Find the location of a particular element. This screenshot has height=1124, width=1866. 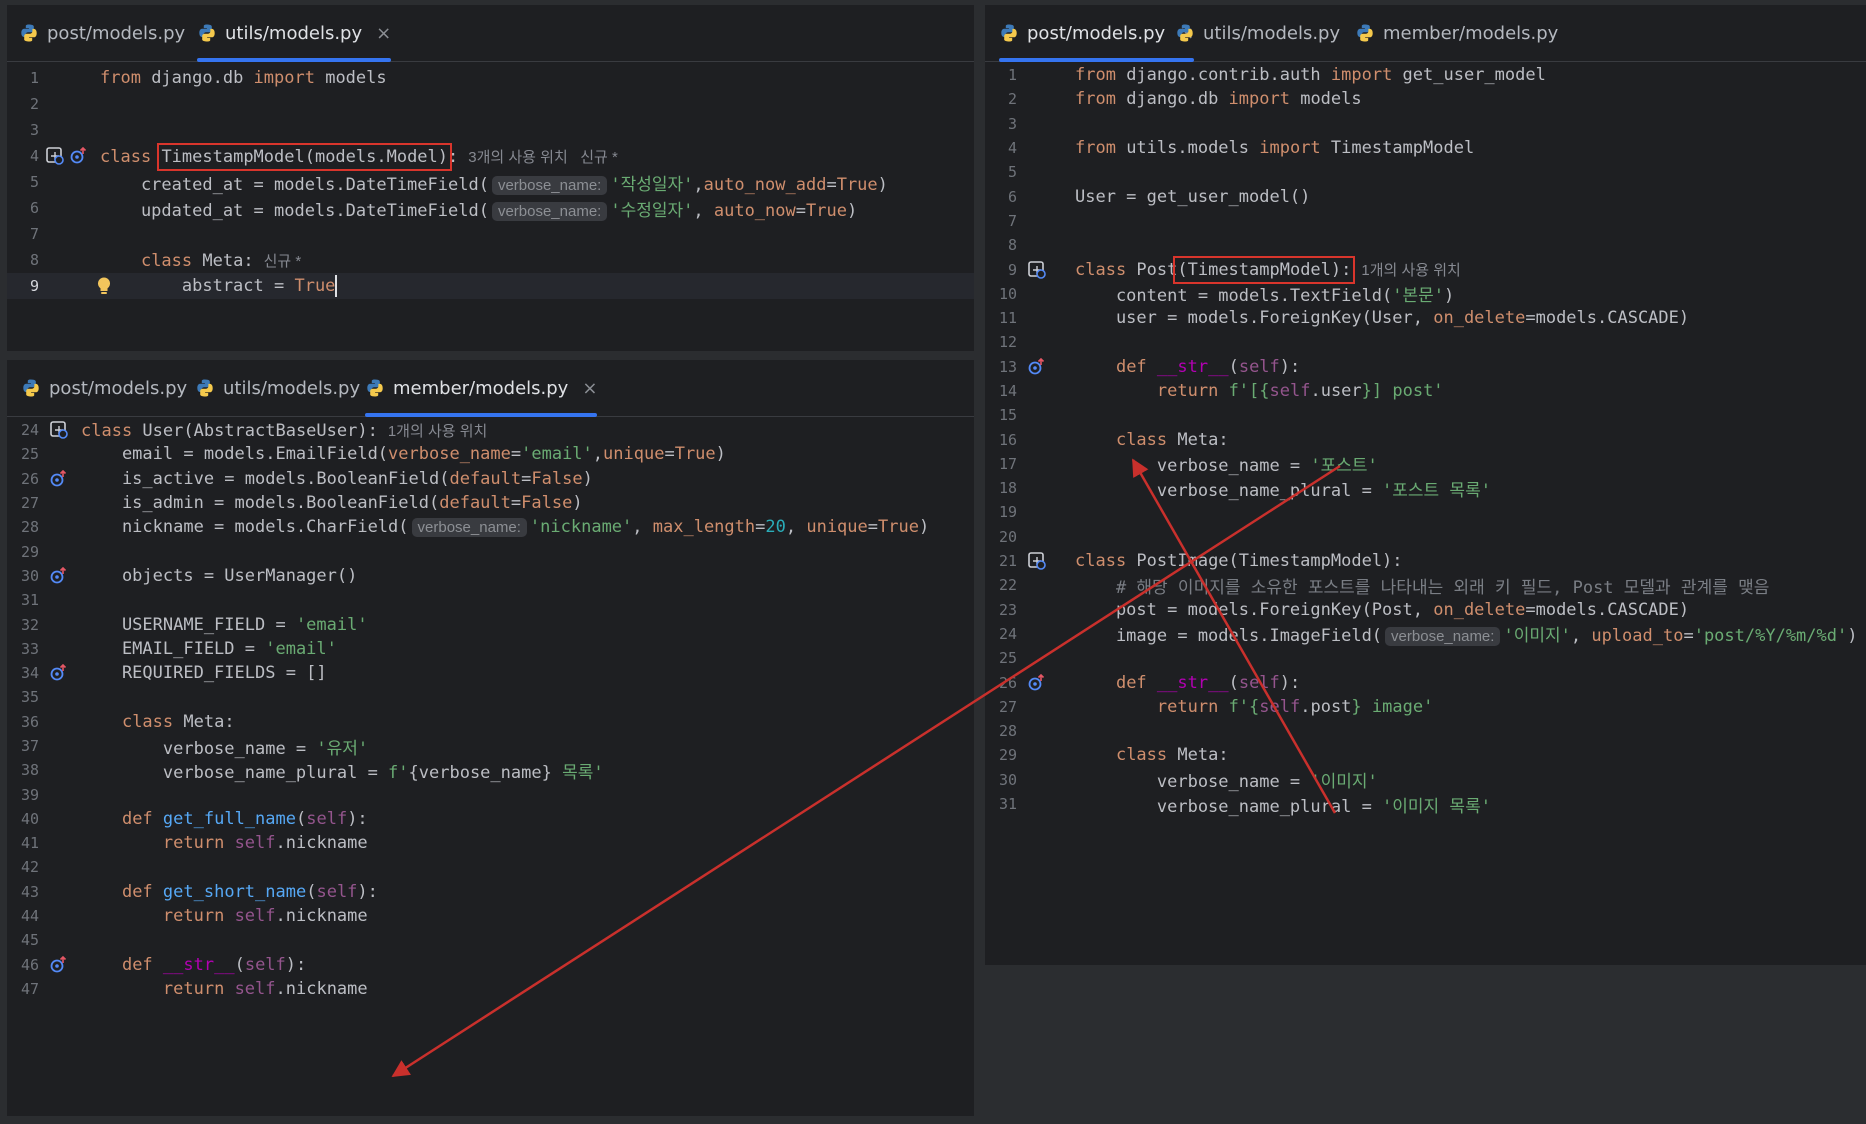

code-line: 20 is located at coordinates (1425, 537).